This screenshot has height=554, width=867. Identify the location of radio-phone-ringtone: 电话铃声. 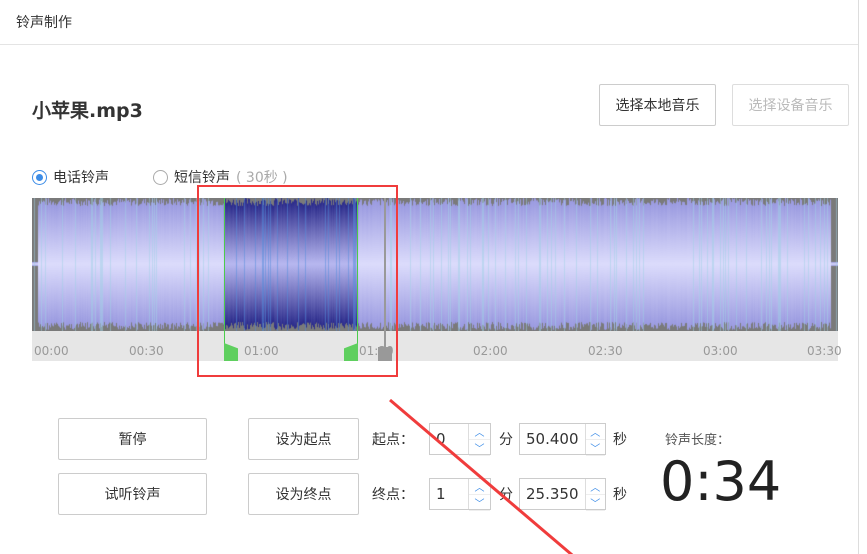
(70, 177).